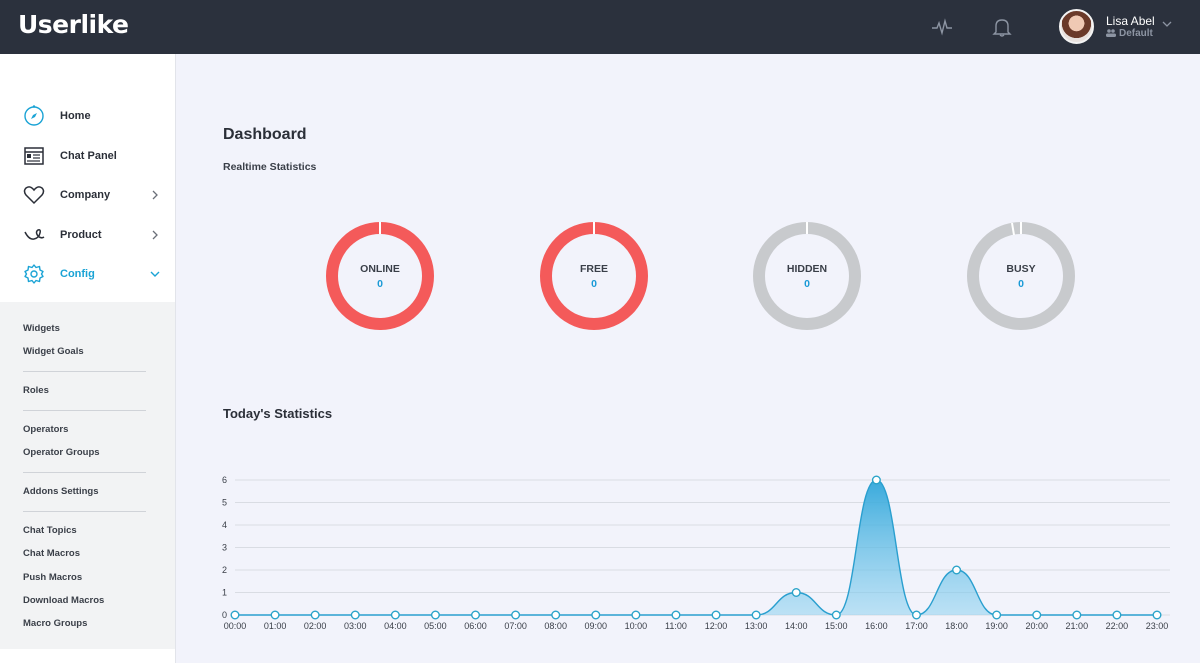 The width and height of the screenshot is (1200, 663). Describe the element at coordinates (380, 269) in the screenshot. I see `donut-label: ONLINE` at that location.